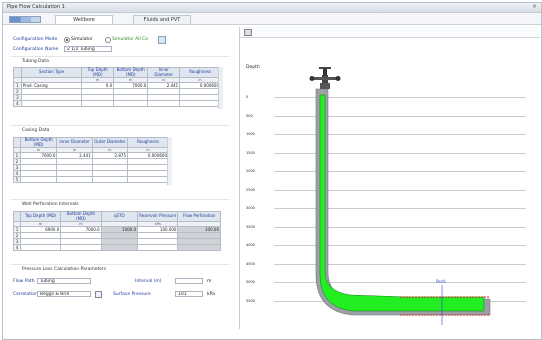 The width and height of the screenshot is (542, 340). What do you see at coordinates (220, 88) in the screenshot?
I see `tubing-scrollbar` at bounding box center [220, 88].